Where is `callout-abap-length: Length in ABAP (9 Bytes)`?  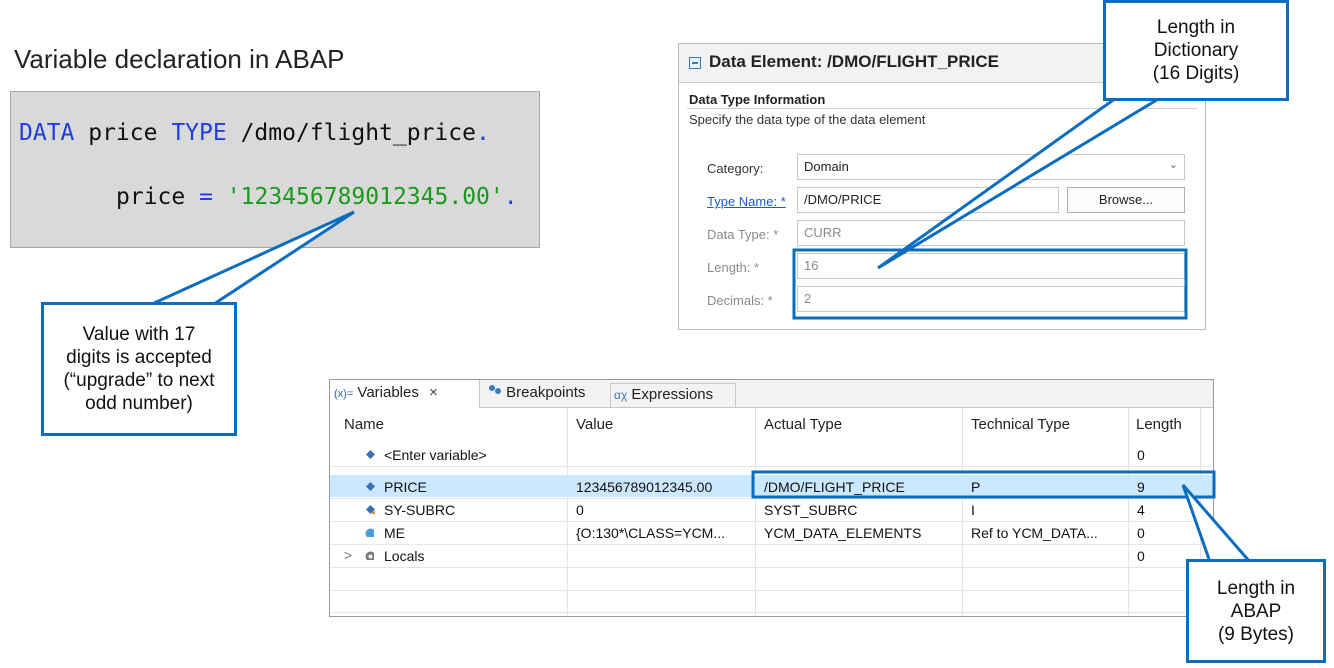 callout-abap-length: Length in ABAP (9 Bytes) is located at coordinates (1256, 611).